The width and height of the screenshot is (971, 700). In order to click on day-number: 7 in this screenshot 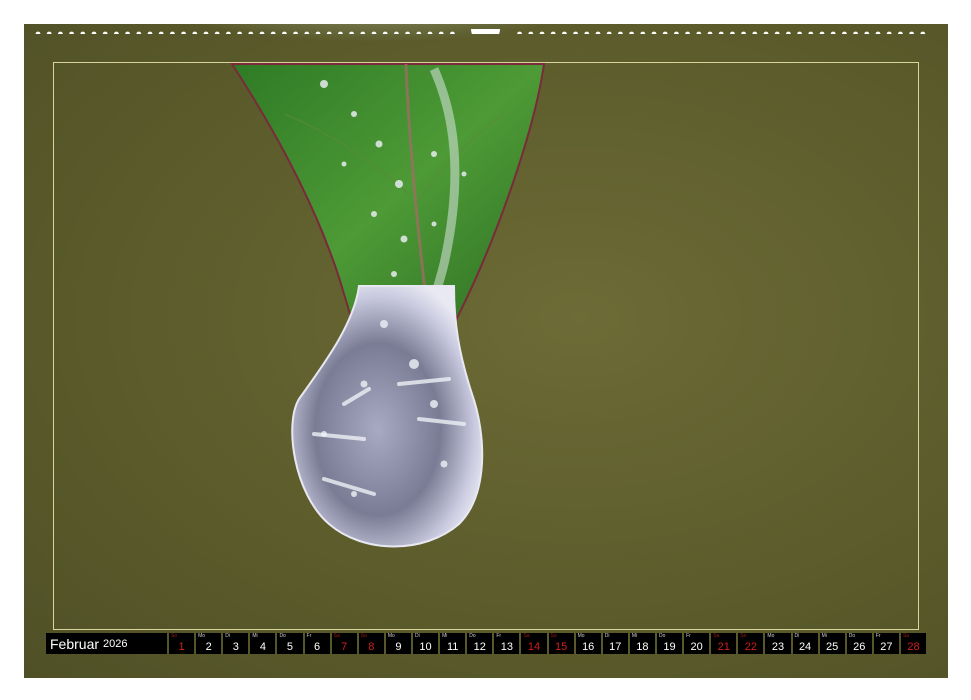, I will do `click(344, 647)`.